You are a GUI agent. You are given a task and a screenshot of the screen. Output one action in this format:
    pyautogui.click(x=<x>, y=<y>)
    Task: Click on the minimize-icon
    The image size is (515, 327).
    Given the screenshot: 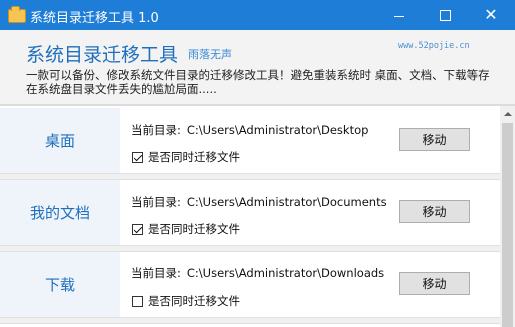 What is the action you would take?
    pyautogui.click(x=399, y=16)
    